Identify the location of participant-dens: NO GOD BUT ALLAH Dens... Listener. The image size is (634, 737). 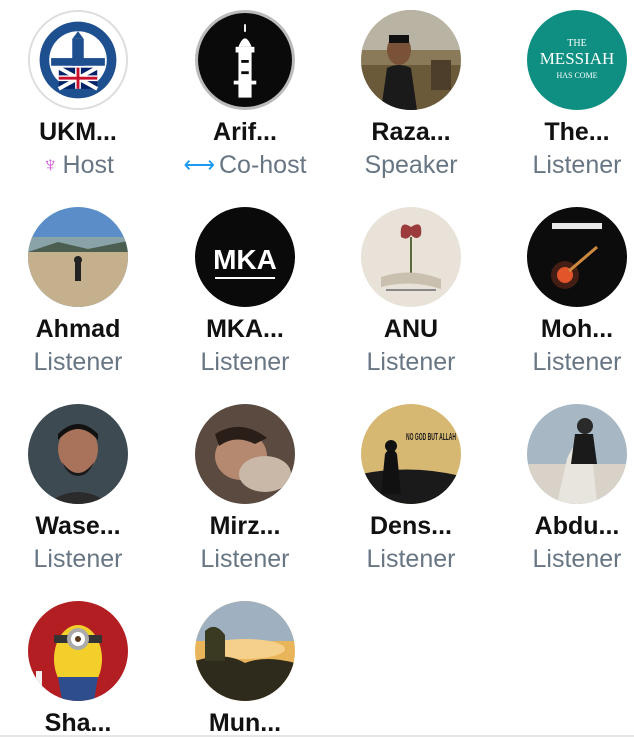
(411, 489).